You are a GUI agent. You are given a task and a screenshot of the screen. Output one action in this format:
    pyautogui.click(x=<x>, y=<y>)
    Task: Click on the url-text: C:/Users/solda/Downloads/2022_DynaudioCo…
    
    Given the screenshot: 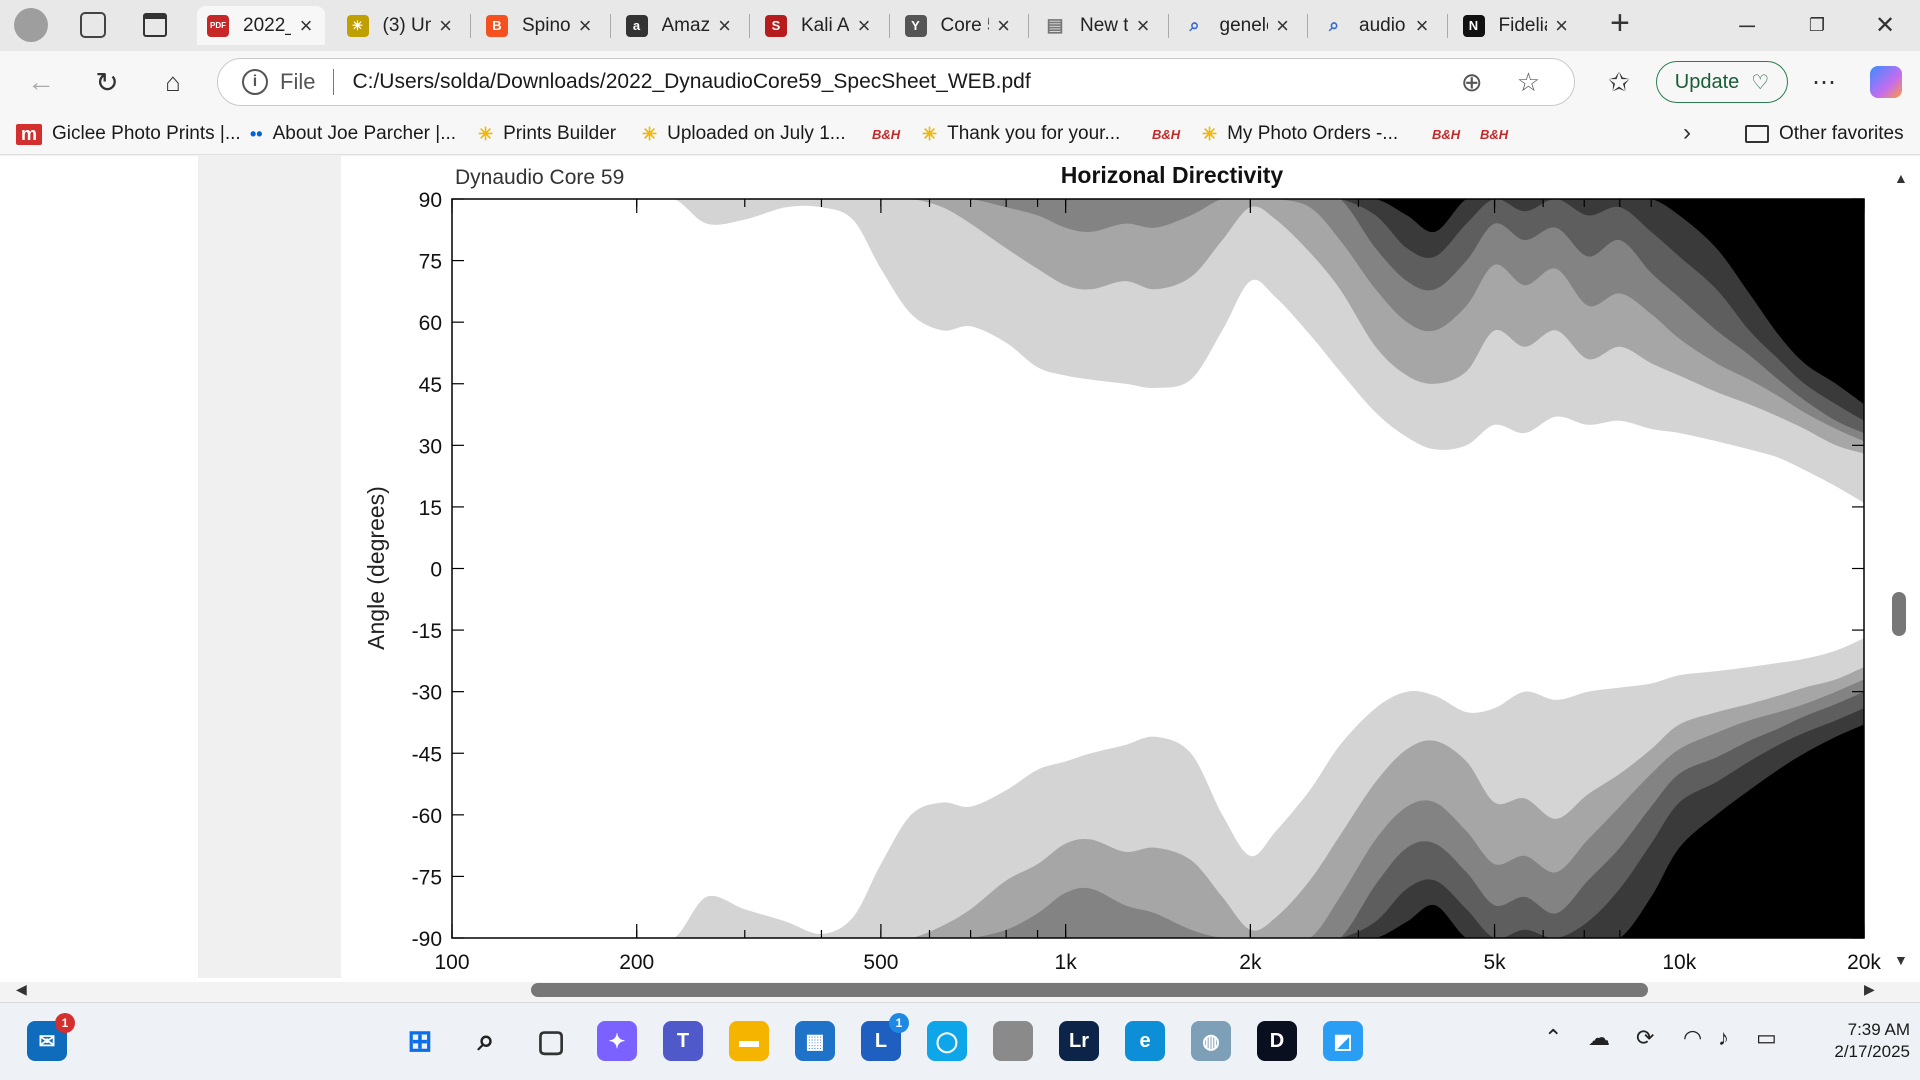 What is the action you would take?
    pyautogui.click(x=906, y=82)
    